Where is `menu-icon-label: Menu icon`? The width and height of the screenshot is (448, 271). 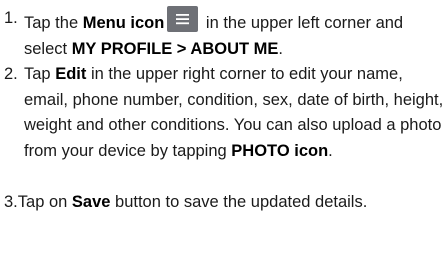
menu-icon-label: Menu icon is located at coordinates (123, 23).